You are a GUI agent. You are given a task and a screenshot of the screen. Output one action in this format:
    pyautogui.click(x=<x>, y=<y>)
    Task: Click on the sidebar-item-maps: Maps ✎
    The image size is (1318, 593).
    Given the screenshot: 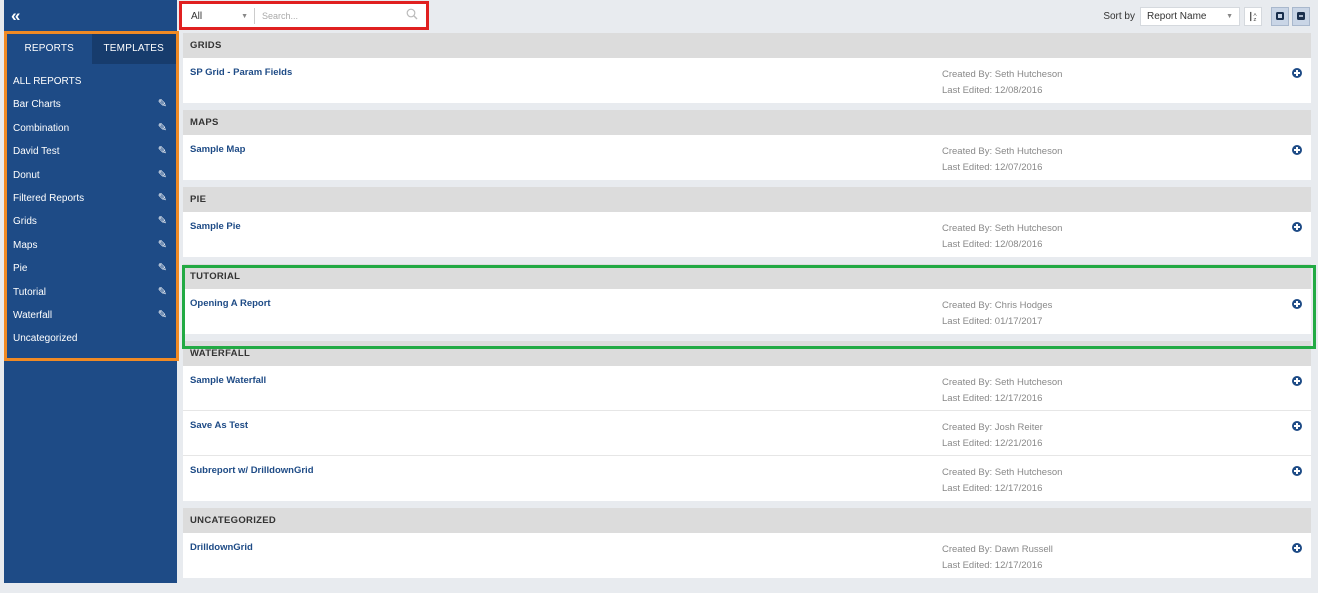 What is the action you would take?
    pyautogui.click(x=91, y=245)
    